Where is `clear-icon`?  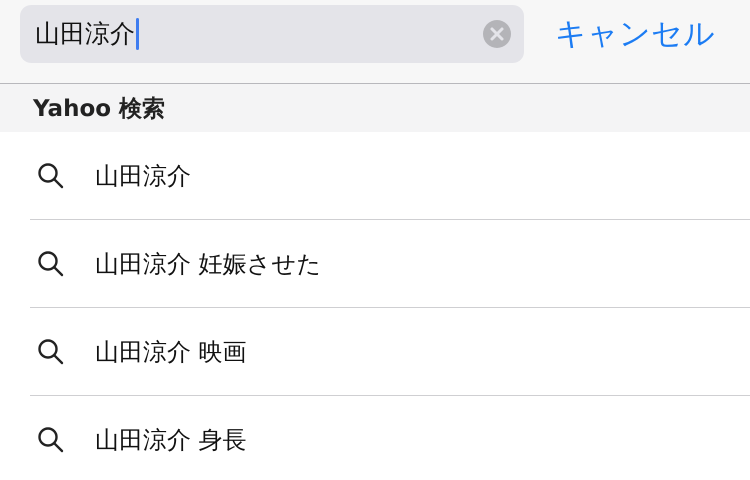
clear-icon is located at coordinates (497, 34).